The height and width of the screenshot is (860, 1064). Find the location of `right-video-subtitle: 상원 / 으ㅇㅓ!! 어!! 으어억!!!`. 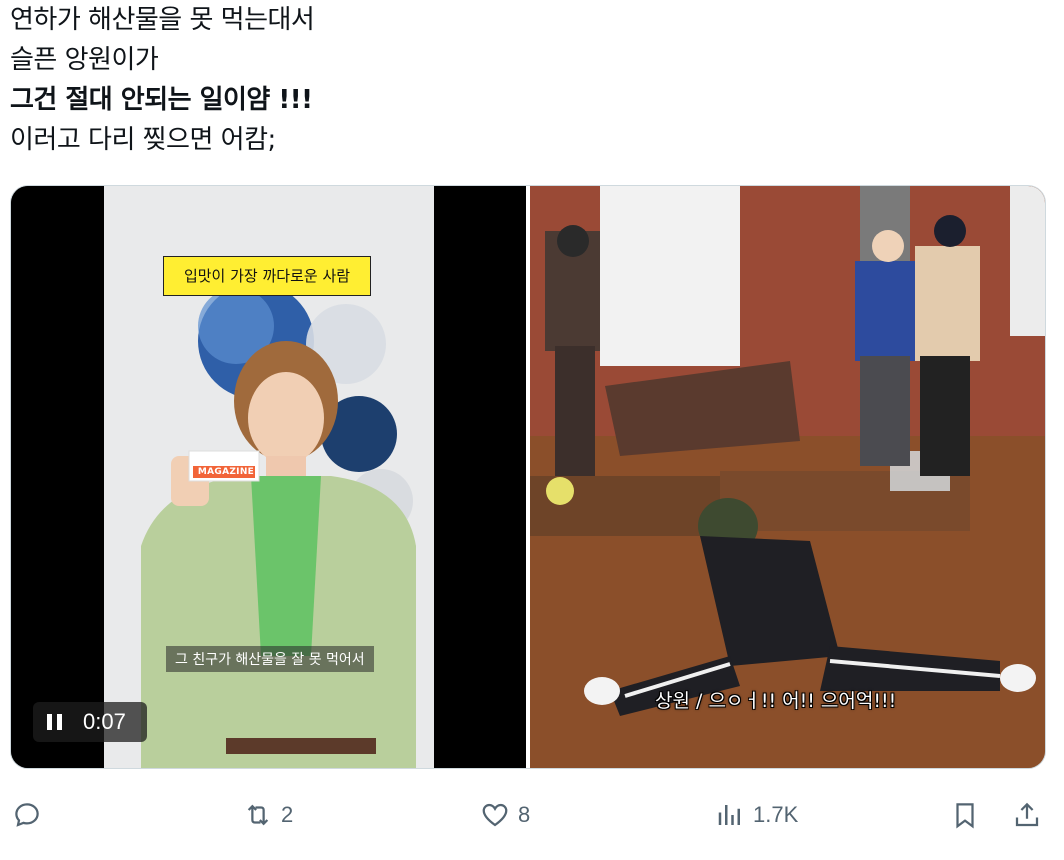

right-video-subtitle: 상원 / 으ㅇㅓ!! 어!! 으어억!!! is located at coordinates (776, 701).